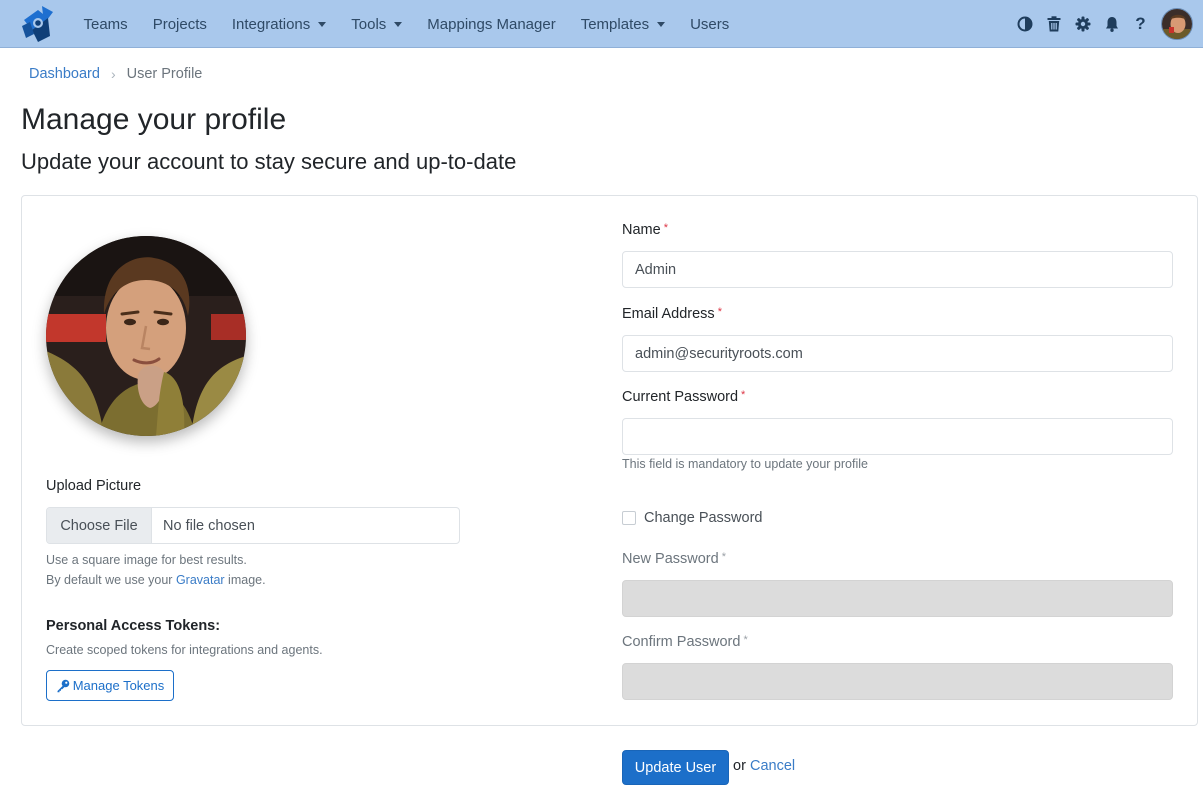  I want to click on nav-item-label: Mappings Manager, so click(491, 24).